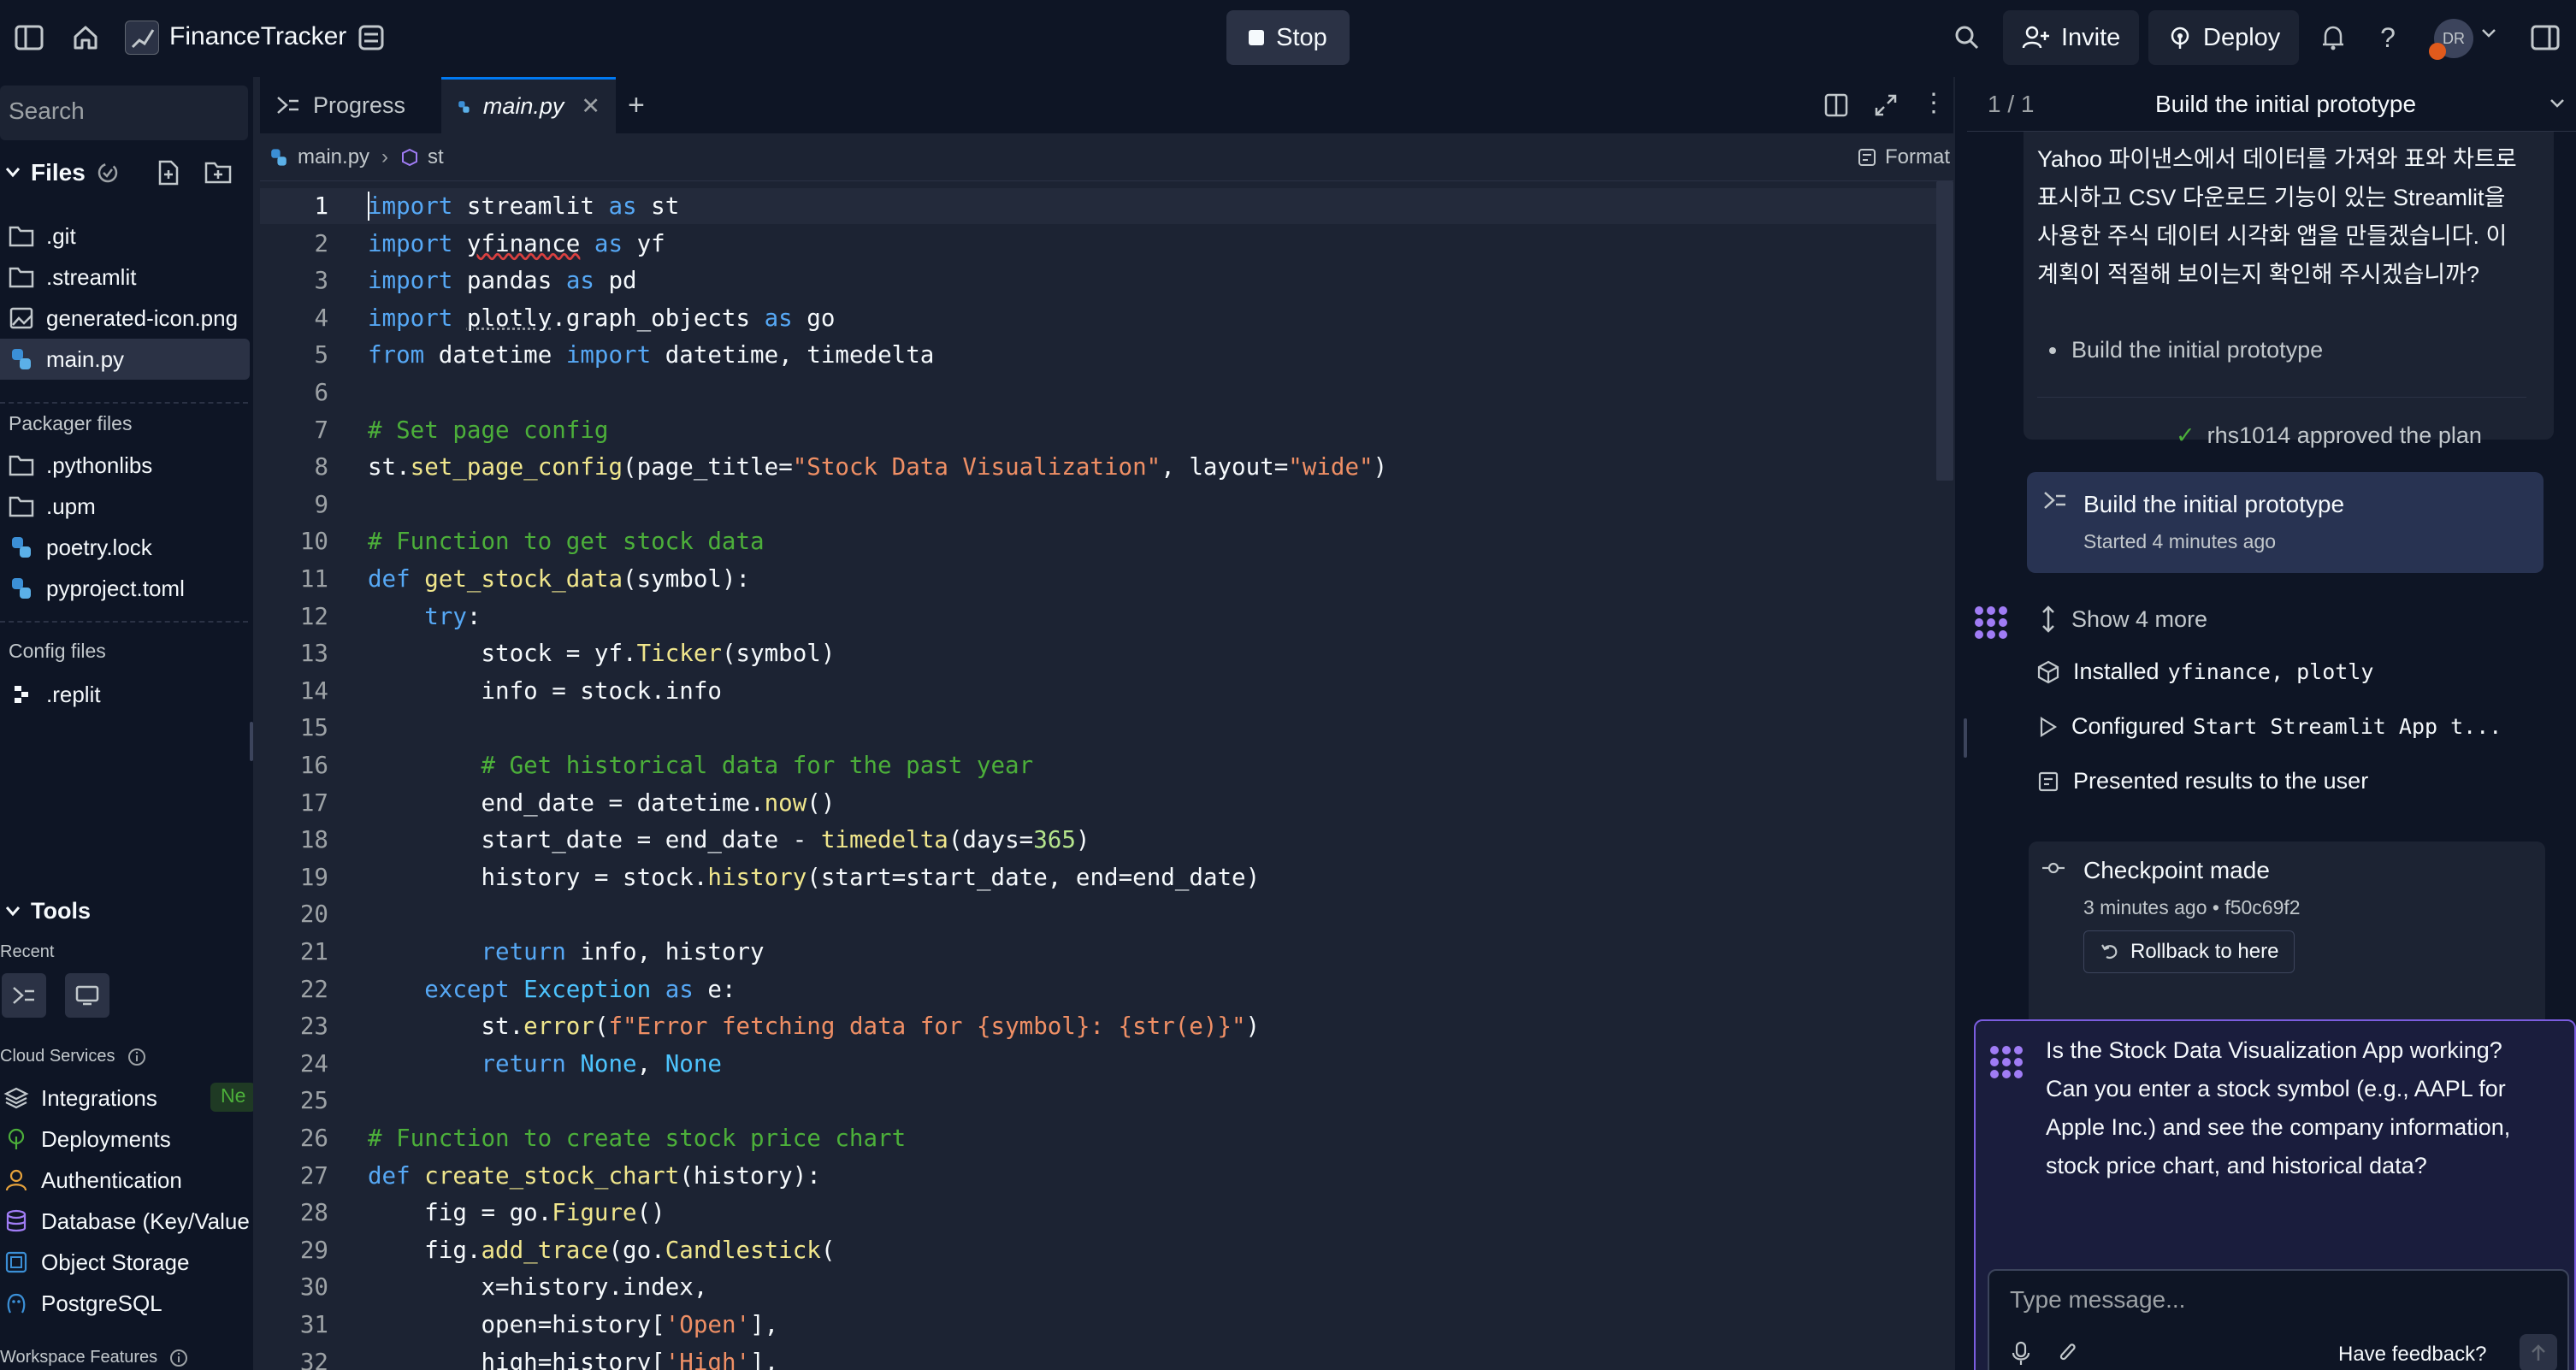  Describe the element at coordinates (1098, 1325) in the screenshot. I see `code-line: 31 open=history['Open'],` at that location.